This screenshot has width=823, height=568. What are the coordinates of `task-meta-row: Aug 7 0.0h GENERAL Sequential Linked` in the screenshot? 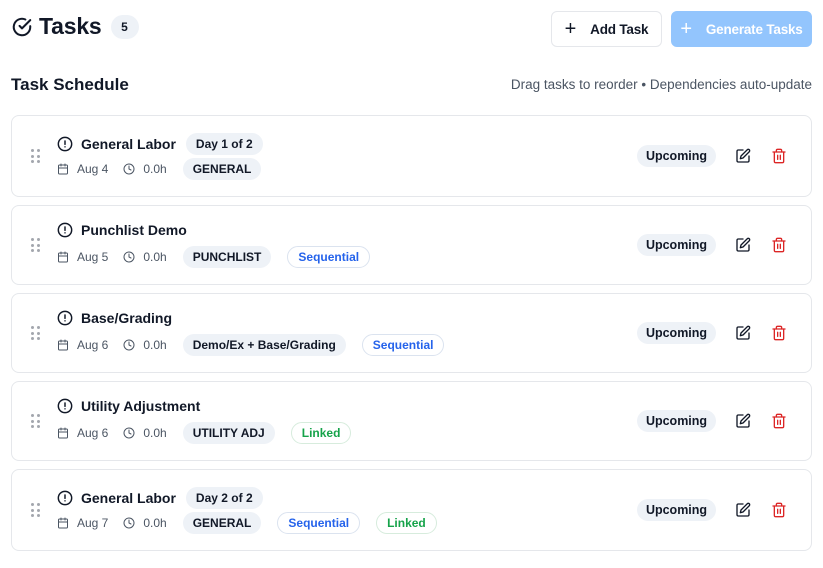 It's located at (247, 523).